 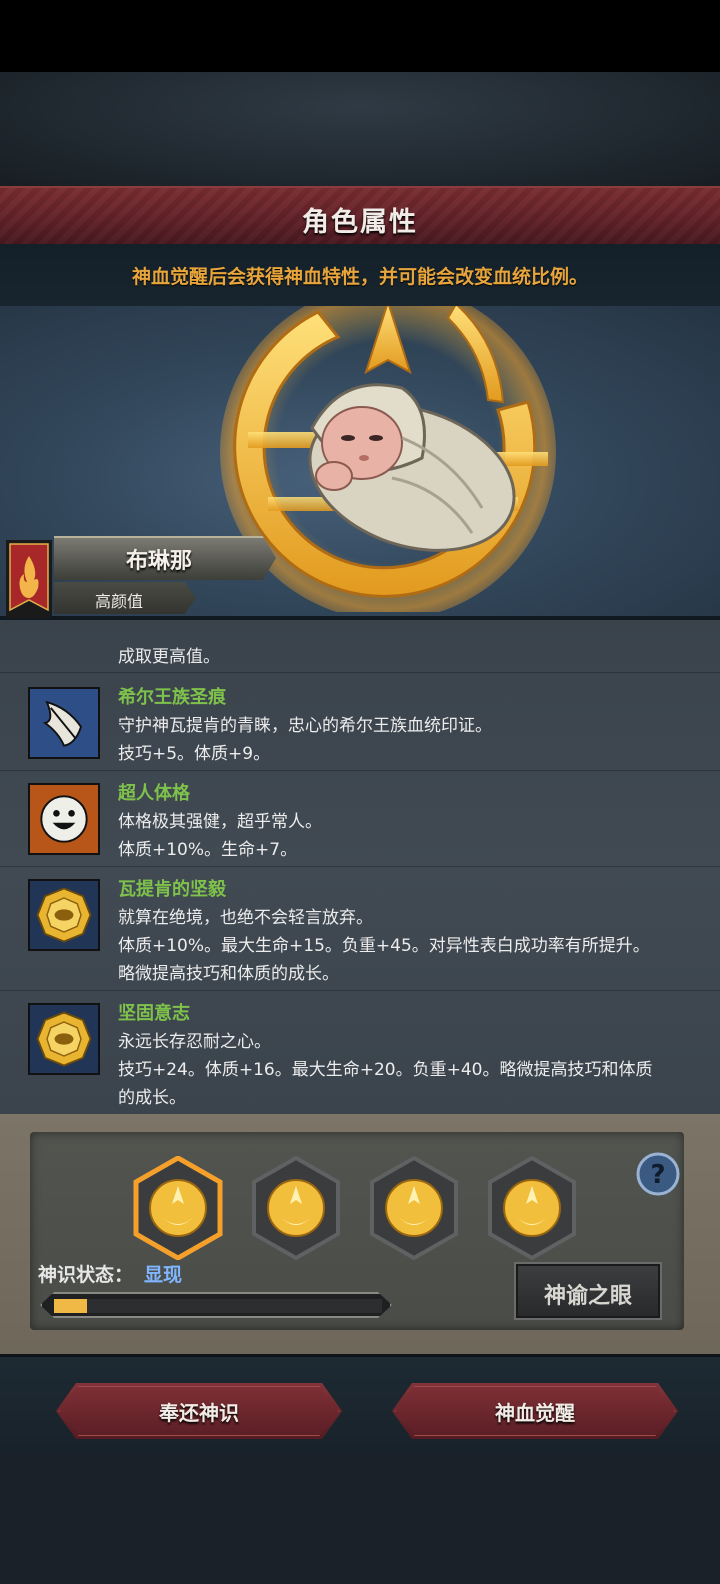 I want to click on divine-progress-bar, so click(x=216, y=1305).